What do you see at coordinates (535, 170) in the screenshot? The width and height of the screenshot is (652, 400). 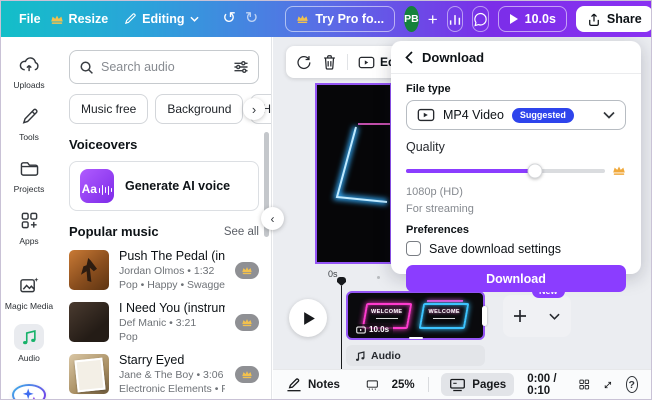 I see `quality-slider-thumb` at bounding box center [535, 170].